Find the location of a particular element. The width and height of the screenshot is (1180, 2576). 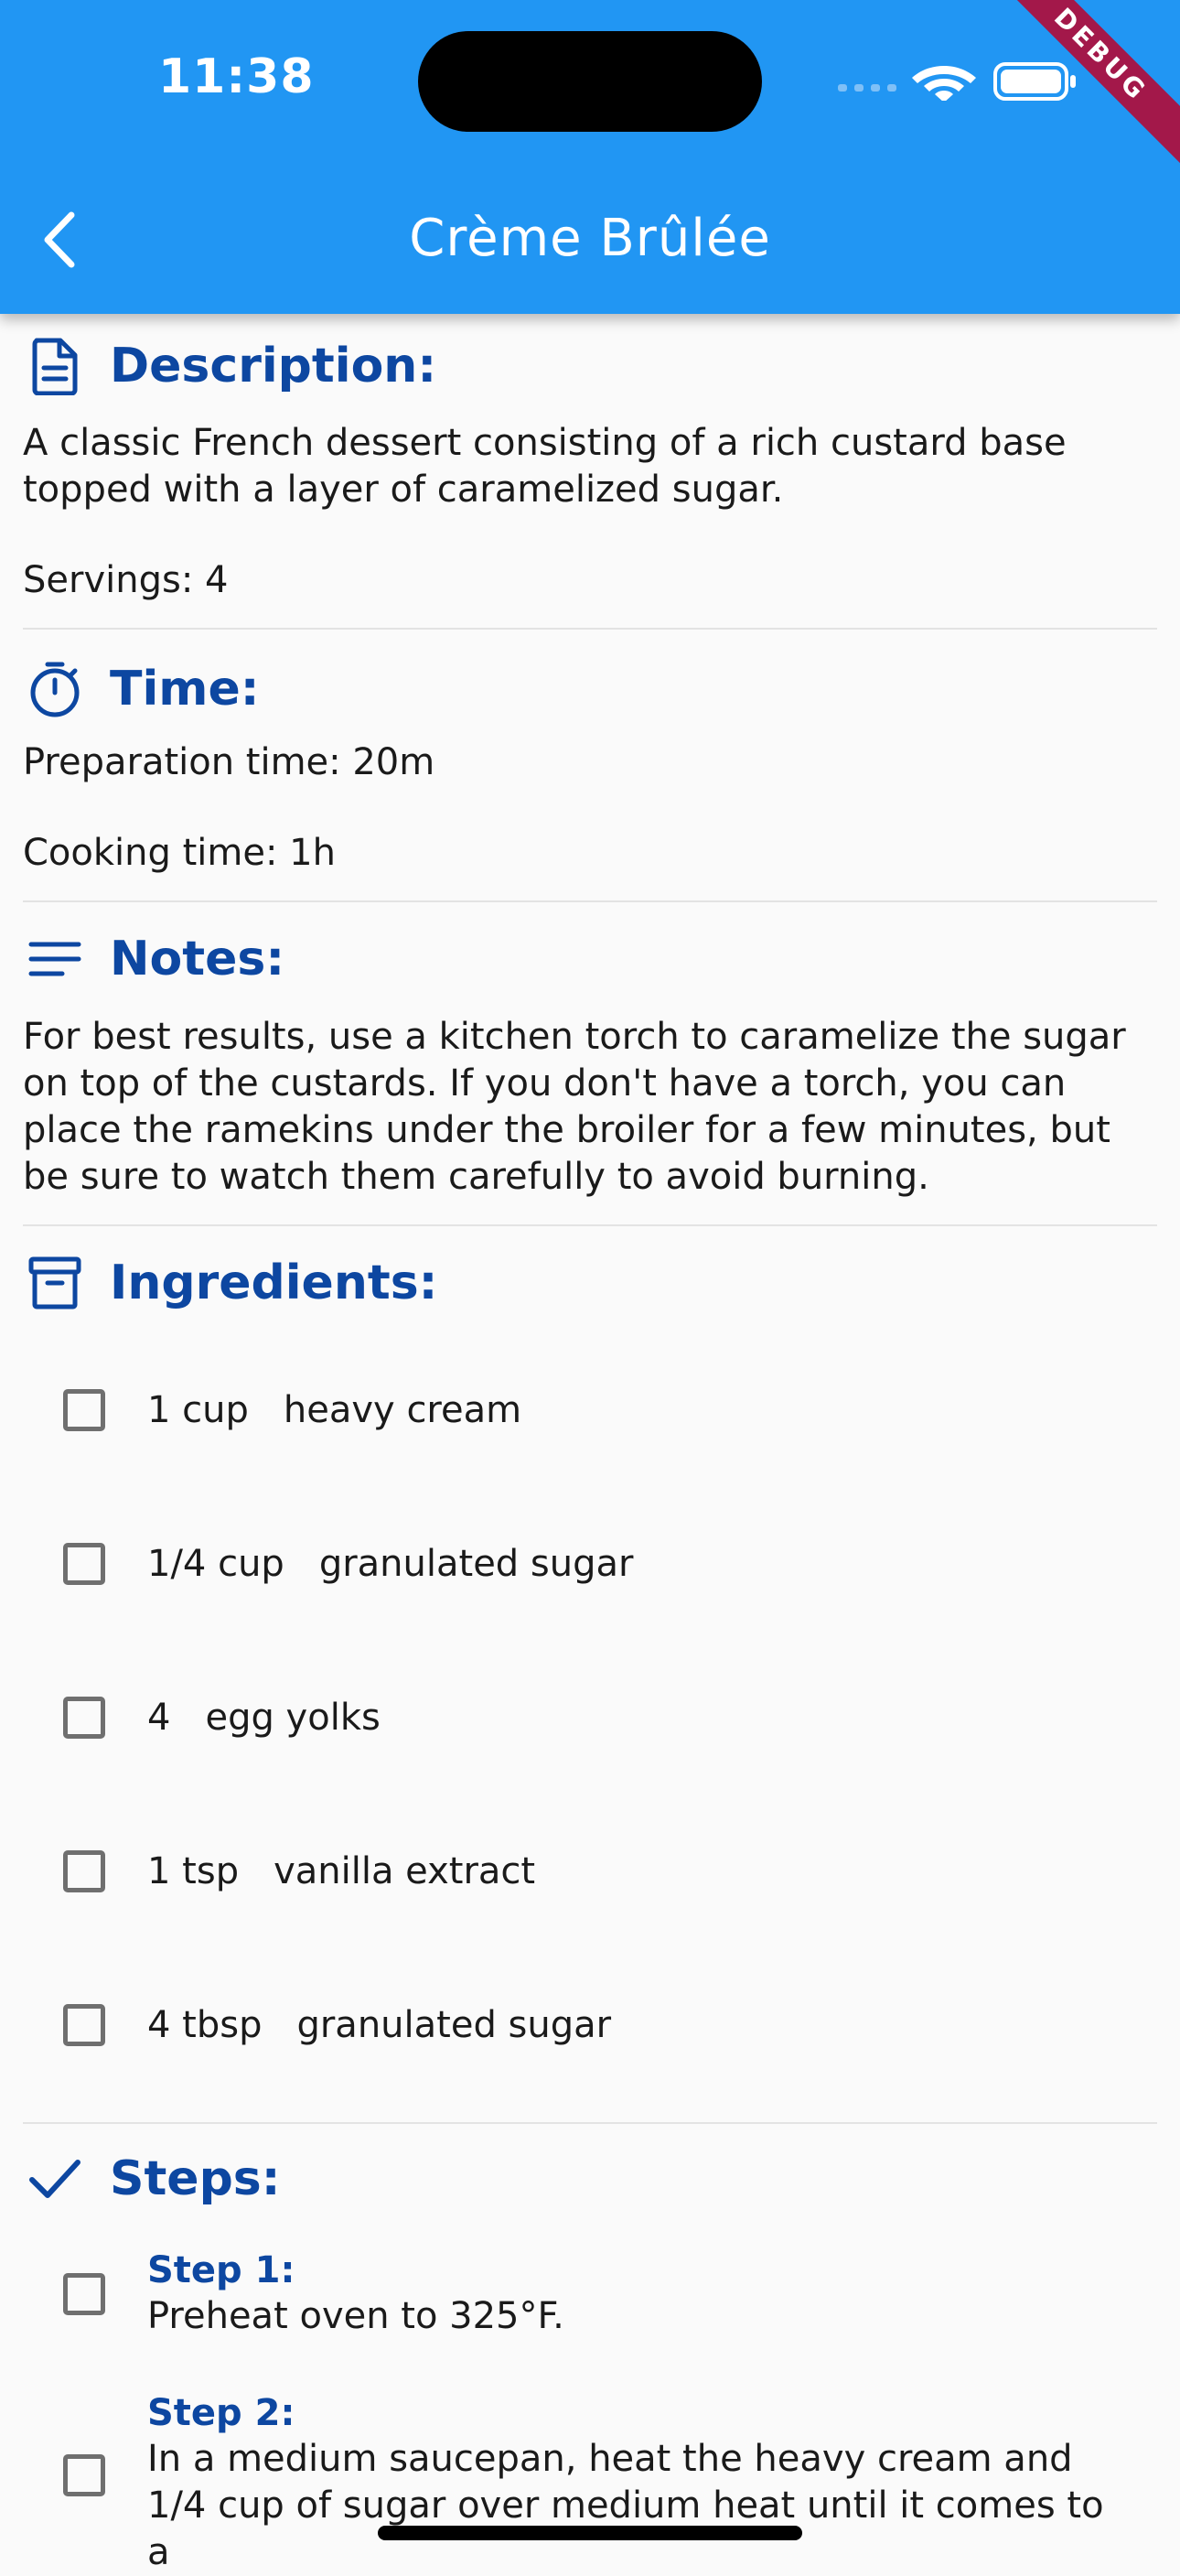

step-label: Step 1: is located at coordinates (221, 2270).